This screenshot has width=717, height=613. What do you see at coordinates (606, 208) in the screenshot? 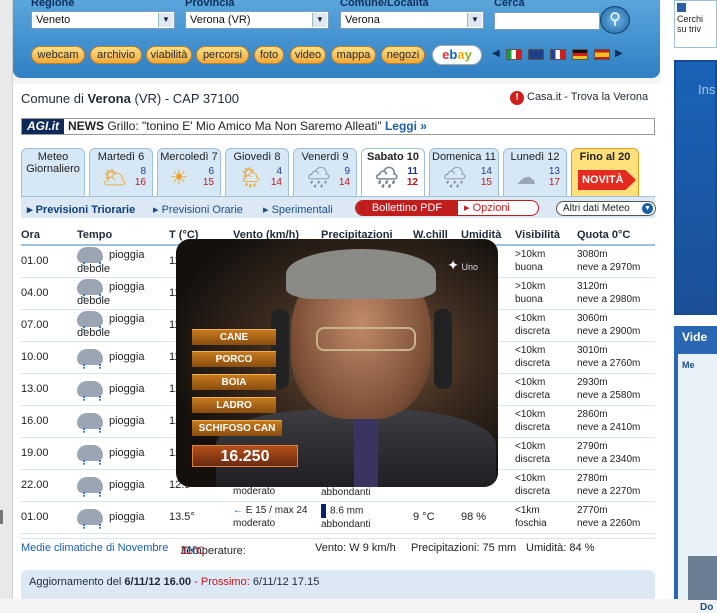
I see `altri-dati-button: Altri dati Meteo ▼` at bounding box center [606, 208].